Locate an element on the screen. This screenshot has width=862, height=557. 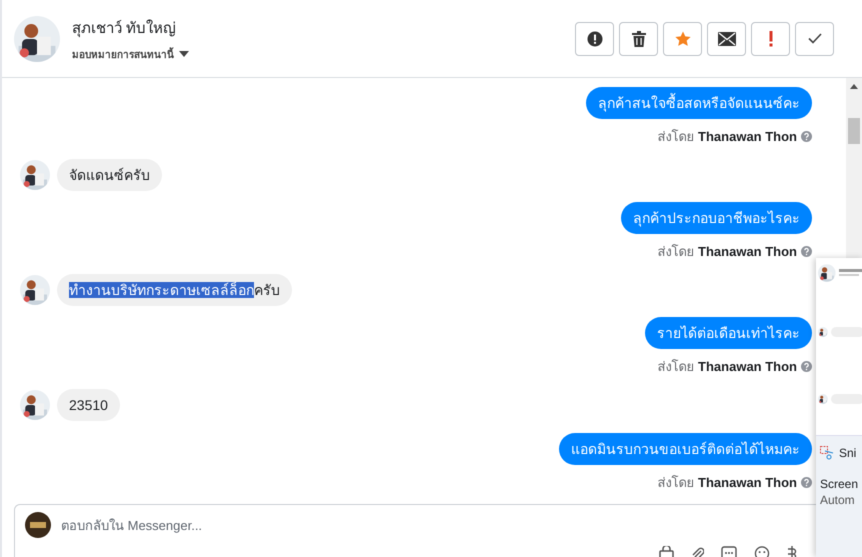
scroll-up-icon is located at coordinates (854, 86).